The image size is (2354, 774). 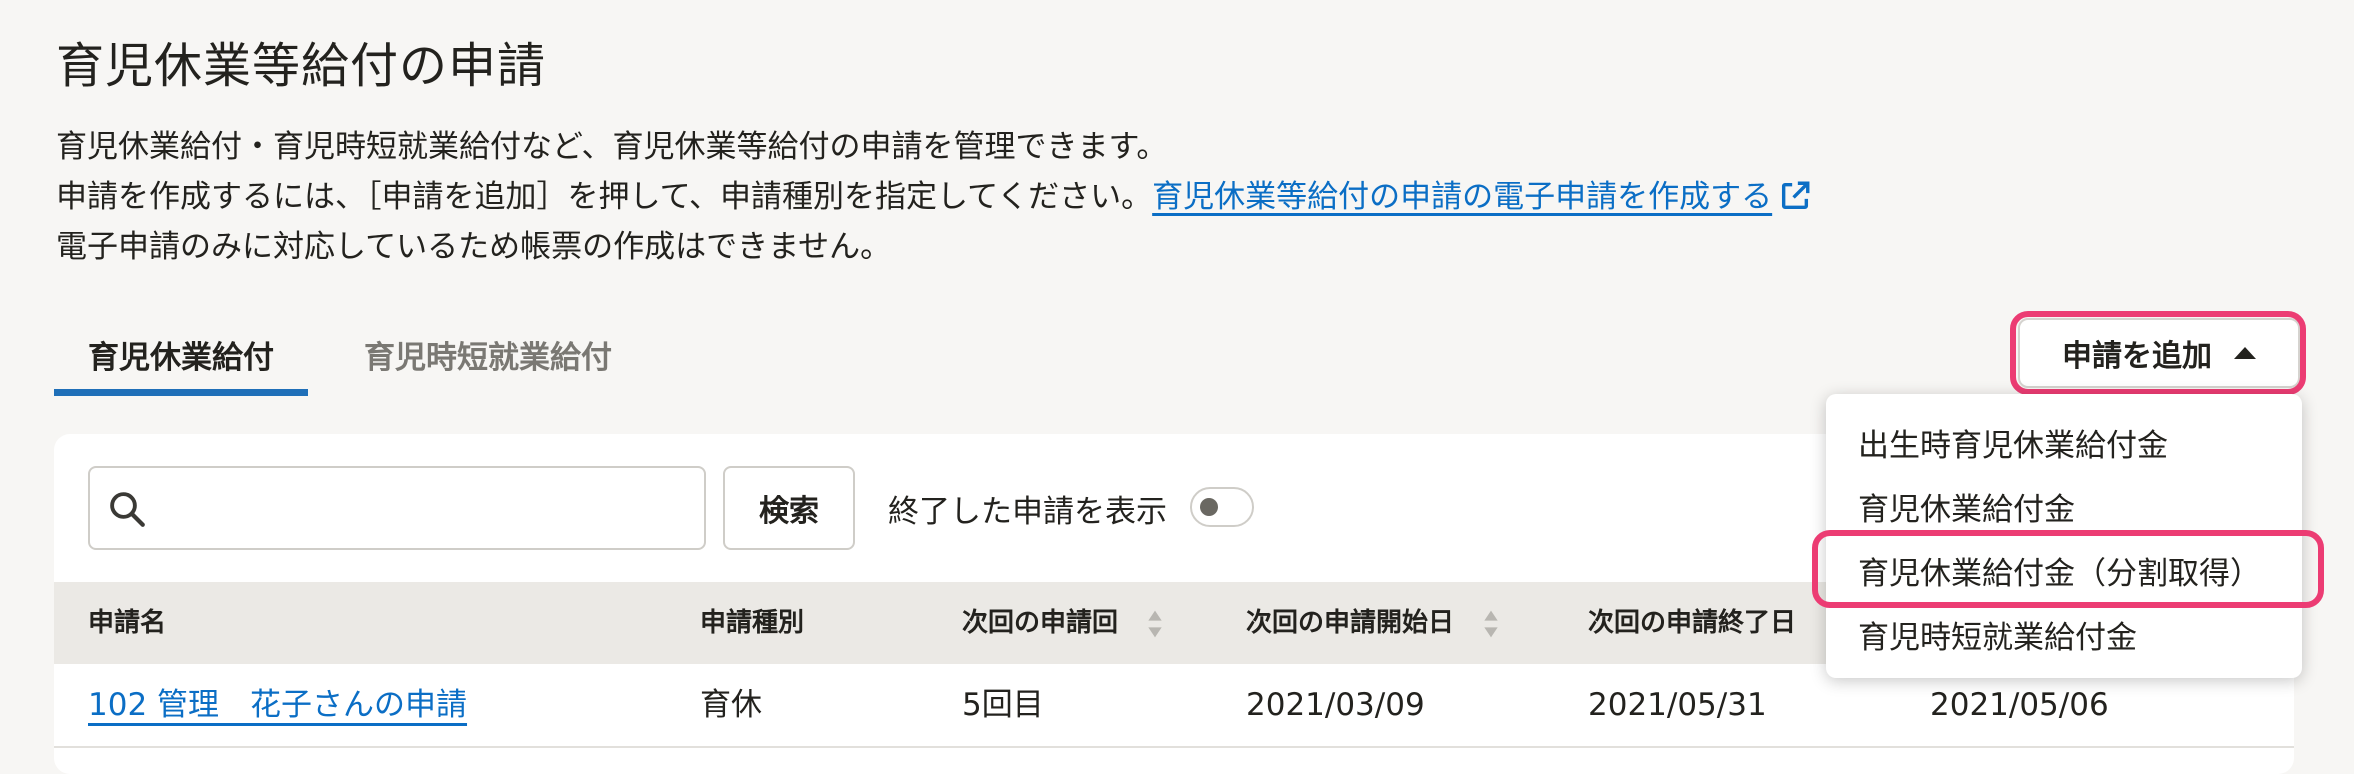 I want to click on column-header-next-round: 次回の申請回, so click(x=1063, y=623).